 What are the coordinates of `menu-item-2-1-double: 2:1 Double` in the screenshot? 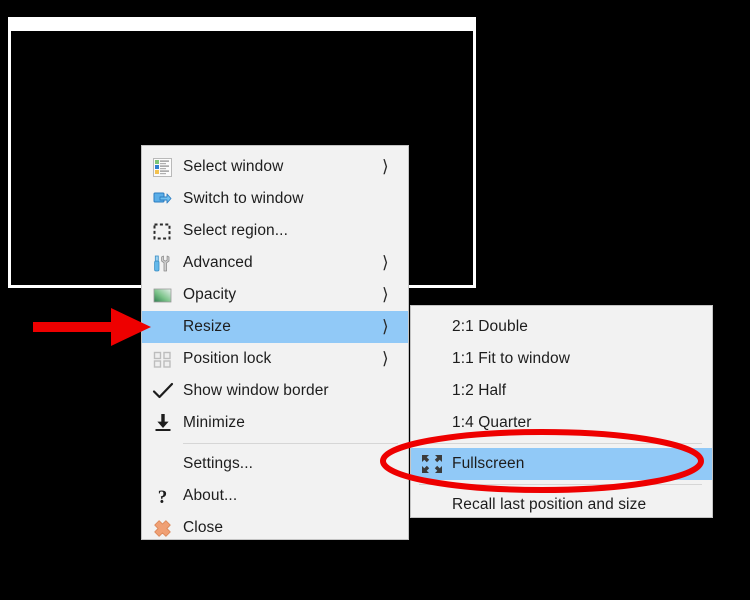 It's located at (561, 327).